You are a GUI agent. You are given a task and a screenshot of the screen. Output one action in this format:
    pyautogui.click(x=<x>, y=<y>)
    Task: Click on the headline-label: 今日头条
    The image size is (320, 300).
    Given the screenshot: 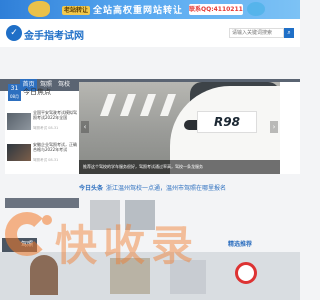 What is the action you would take?
    pyautogui.click(x=91, y=188)
    